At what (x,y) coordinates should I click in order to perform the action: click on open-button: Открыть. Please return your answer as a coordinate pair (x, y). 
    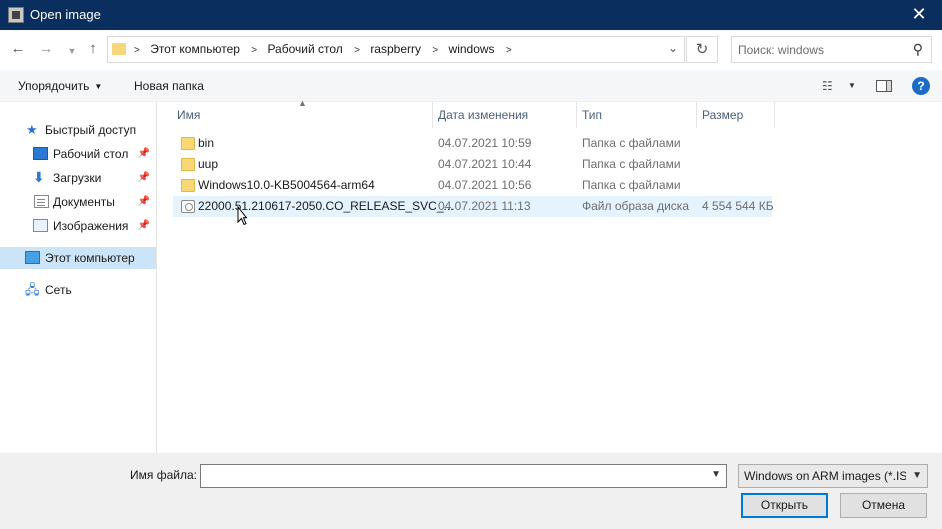
    Looking at the image, I should click on (784, 505).